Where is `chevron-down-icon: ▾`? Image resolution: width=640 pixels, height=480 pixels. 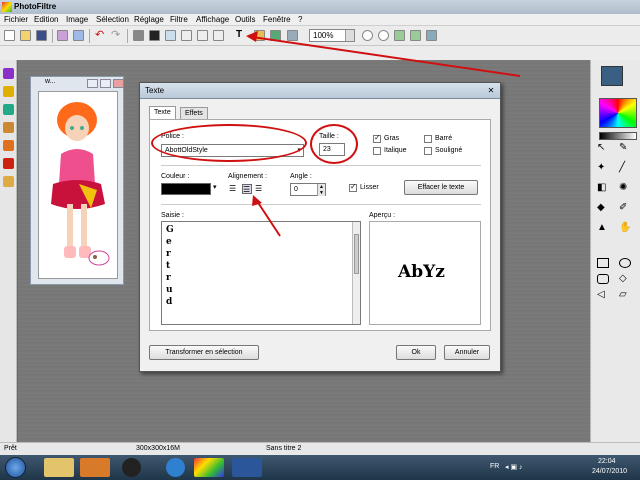
chevron-down-icon: ▾ is located at coordinates (215, 187).